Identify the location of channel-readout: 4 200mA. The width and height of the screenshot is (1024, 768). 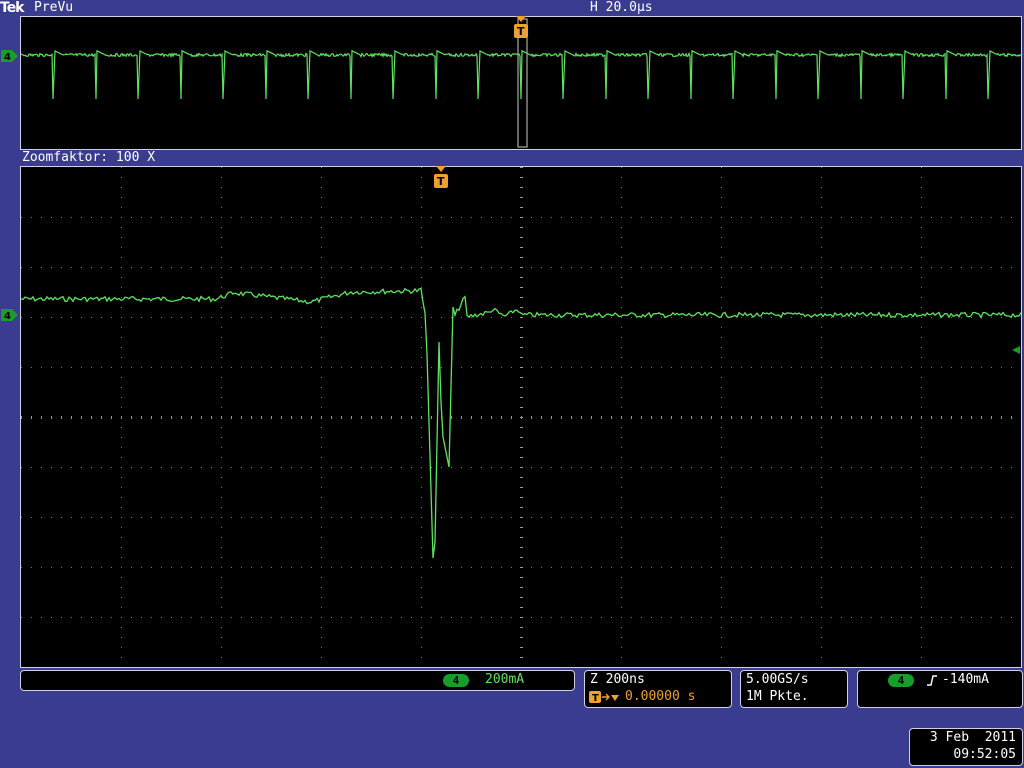
(297, 680).